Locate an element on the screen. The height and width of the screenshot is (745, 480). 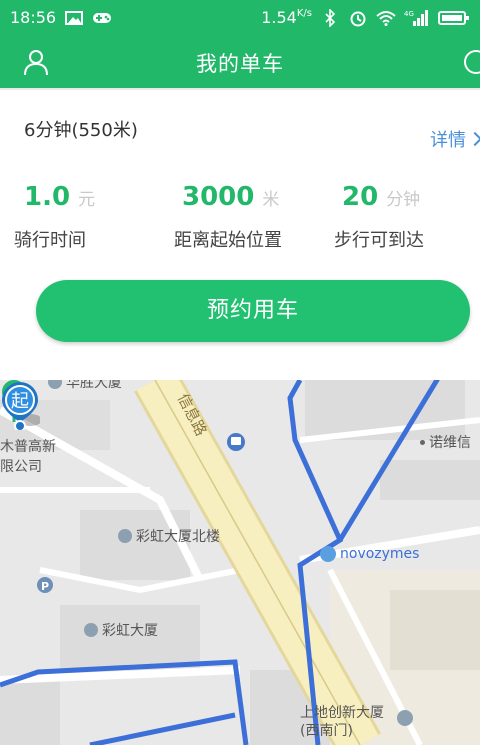
stat-label: 步行可到达 is located at coordinates (379, 240).